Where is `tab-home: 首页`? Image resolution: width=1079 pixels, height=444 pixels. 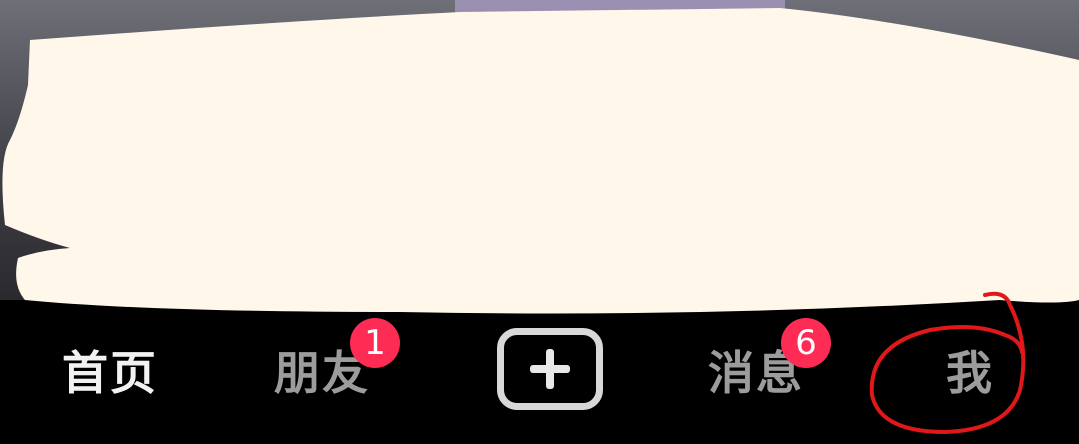
tab-home: 首页 is located at coordinates (110, 370).